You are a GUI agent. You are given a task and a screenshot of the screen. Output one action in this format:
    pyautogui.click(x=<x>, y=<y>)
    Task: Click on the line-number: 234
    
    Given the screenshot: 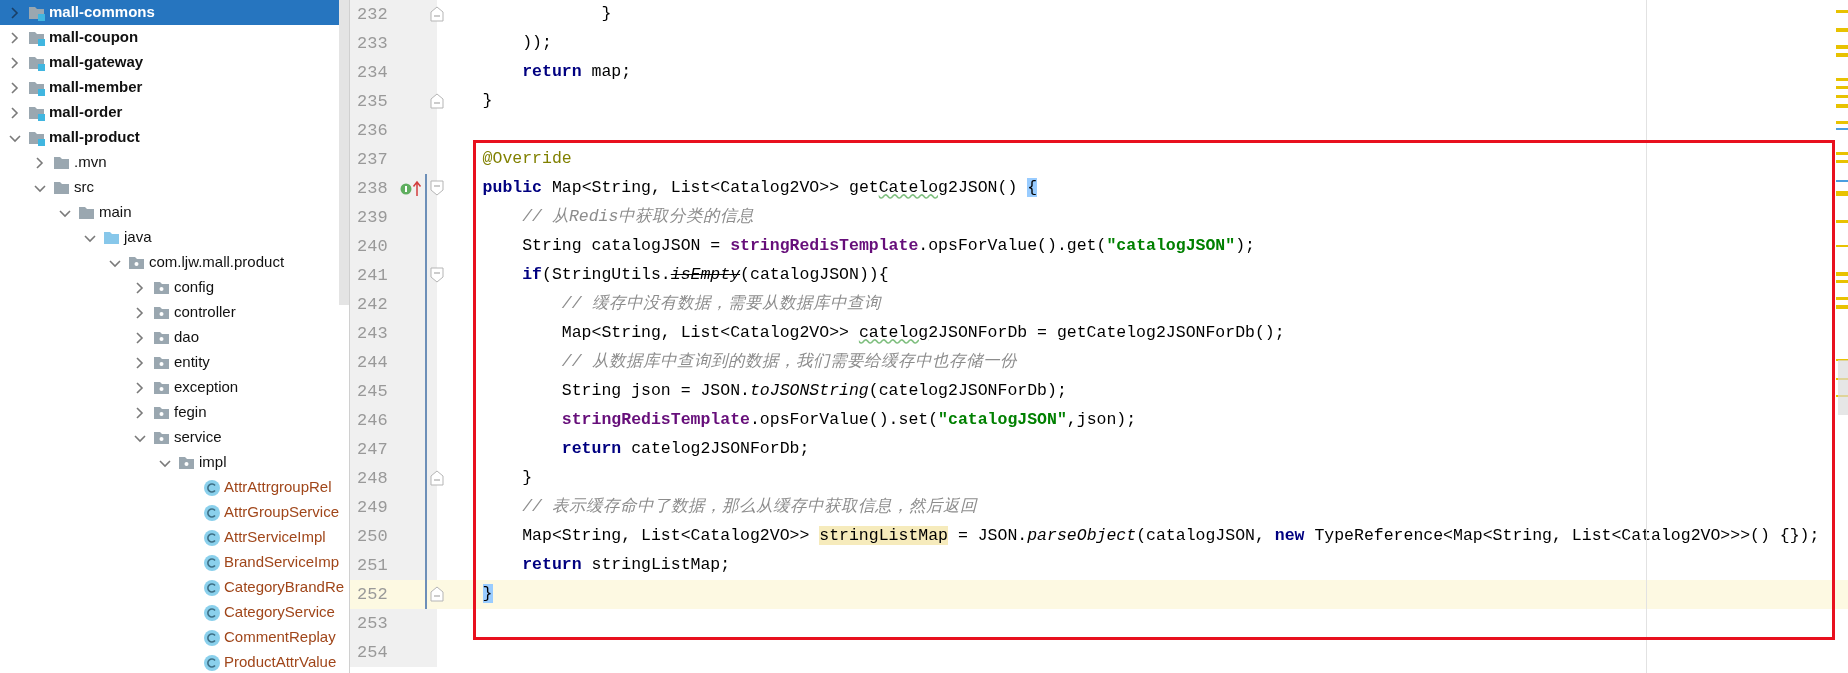 What is the action you would take?
    pyautogui.click(x=373, y=72)
    